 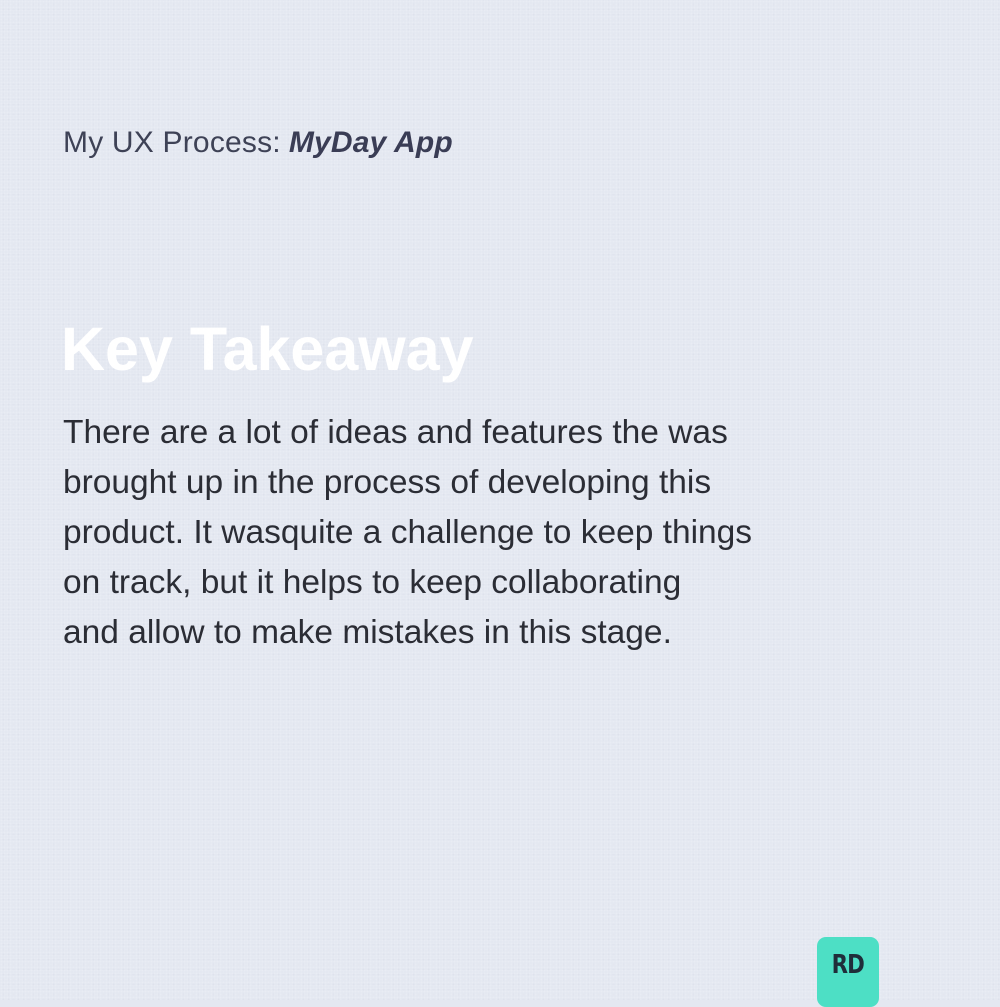 I want to click on project-name: MyDay App, so click(x=370, y=142).